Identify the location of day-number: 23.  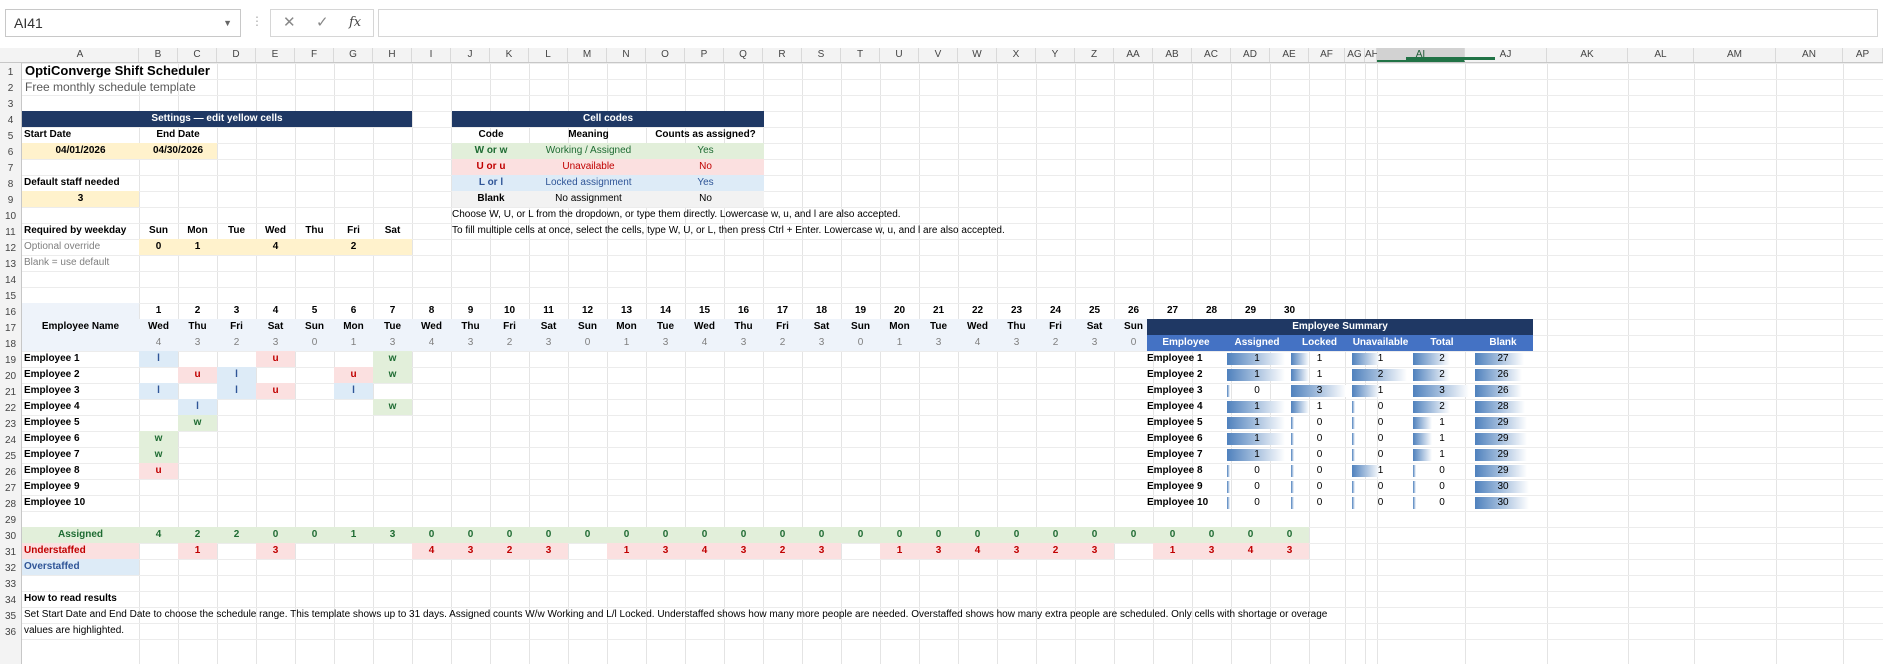
(1016, 311).